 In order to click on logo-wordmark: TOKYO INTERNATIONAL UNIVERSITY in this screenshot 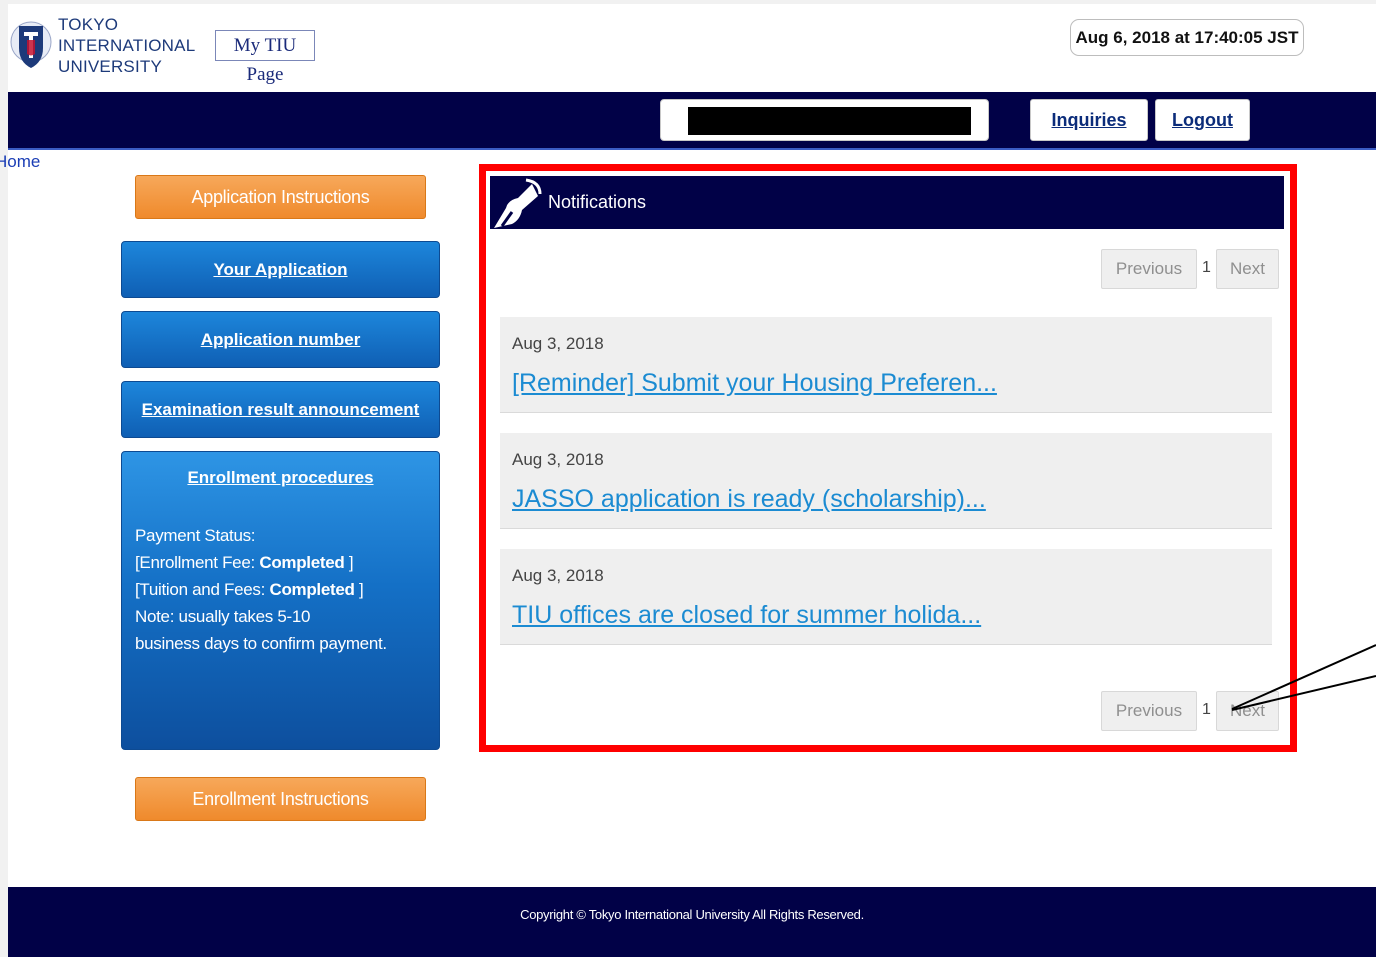, I will do `click(126, 45)`.